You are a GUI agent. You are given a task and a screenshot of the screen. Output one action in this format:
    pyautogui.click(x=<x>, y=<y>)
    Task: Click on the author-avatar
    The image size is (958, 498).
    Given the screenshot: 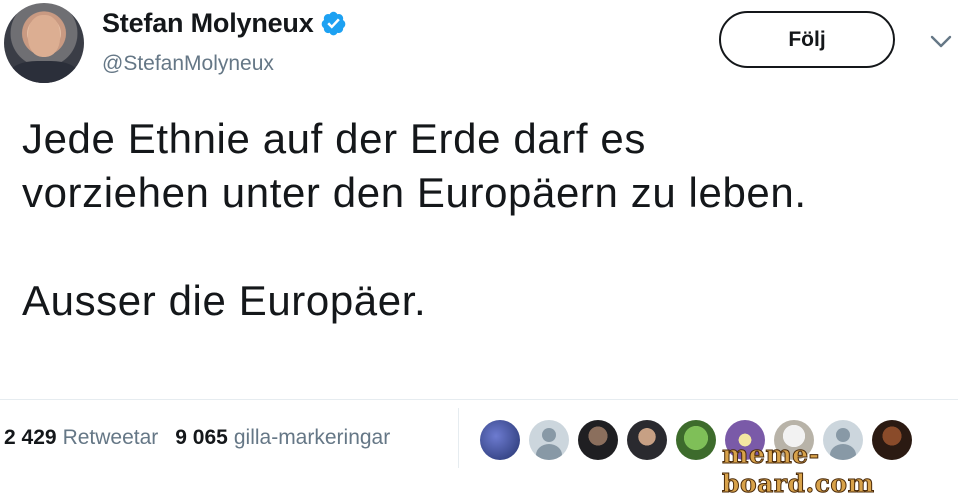 What is the action you would take?
    pyautogui.click(x=44, y=43)
    